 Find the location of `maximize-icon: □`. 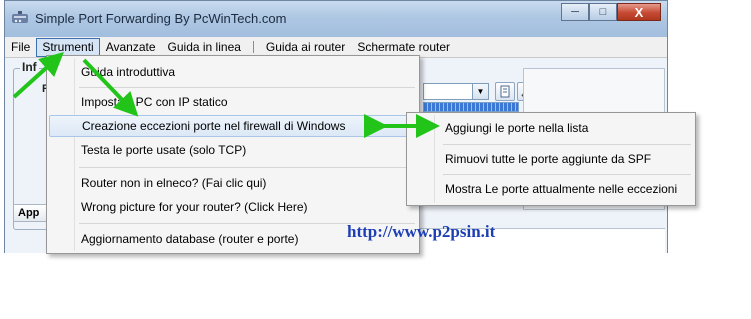

maximize-icon: □ is located at coordinates (603, 12).